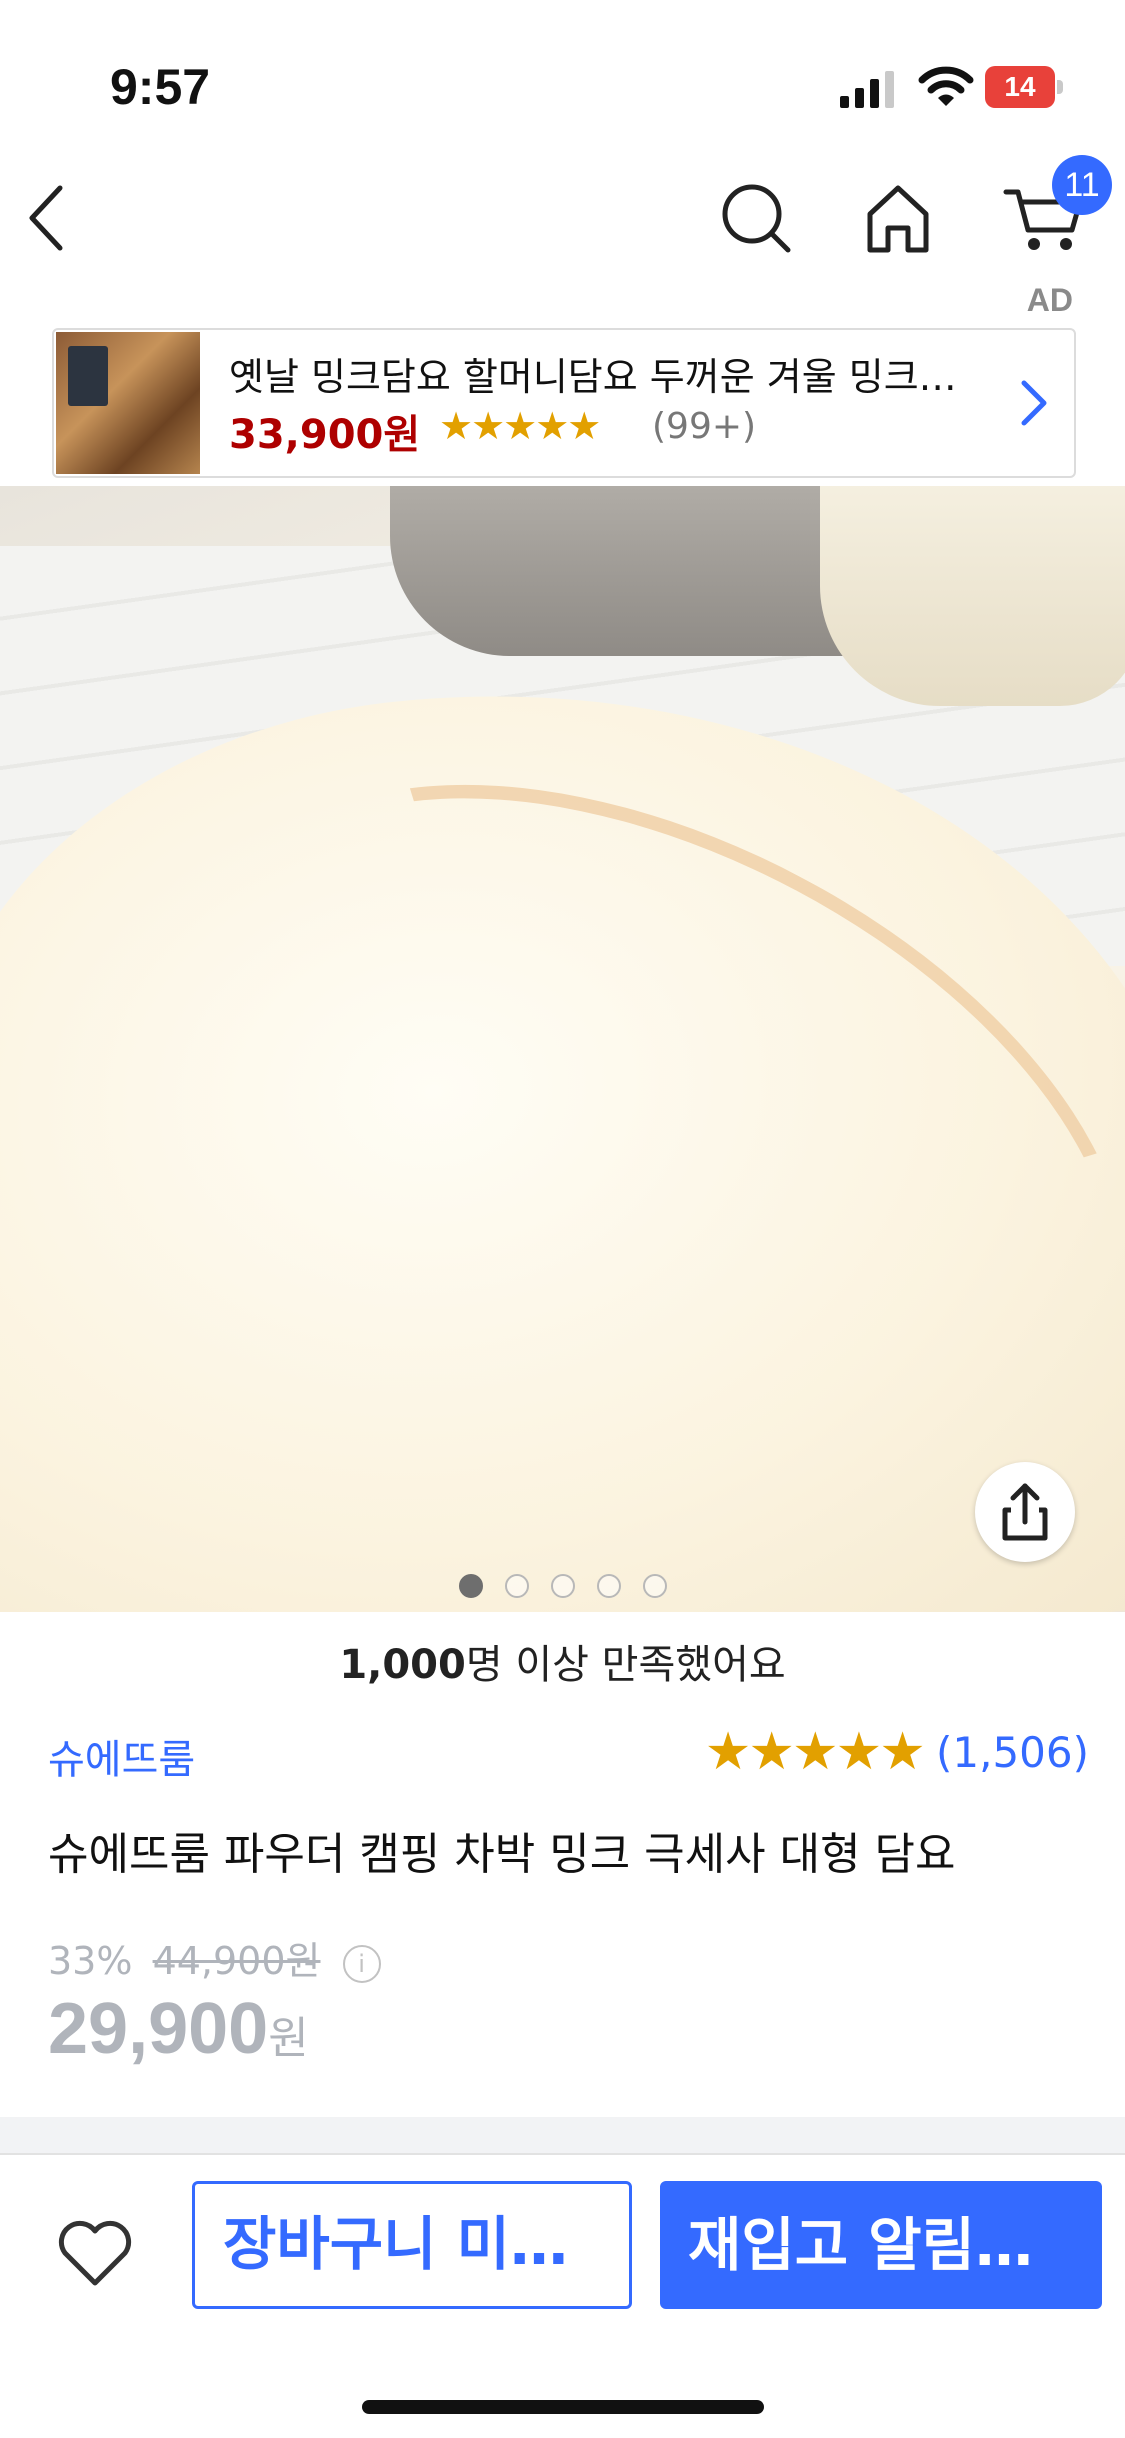 Image resolution: width=1125 pixels, height=2438 pixels. Describe the element at coordinates (1012, 1752) in the screenshot. I see `review-count: (1,506)` at that location.